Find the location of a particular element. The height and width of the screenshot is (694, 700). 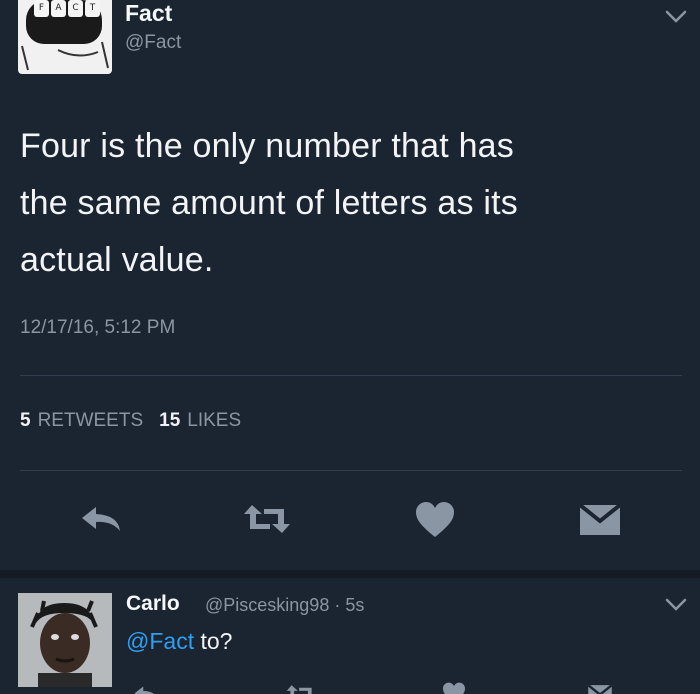

tweet-text-line: actual value. is located at coordinates (117, 260).